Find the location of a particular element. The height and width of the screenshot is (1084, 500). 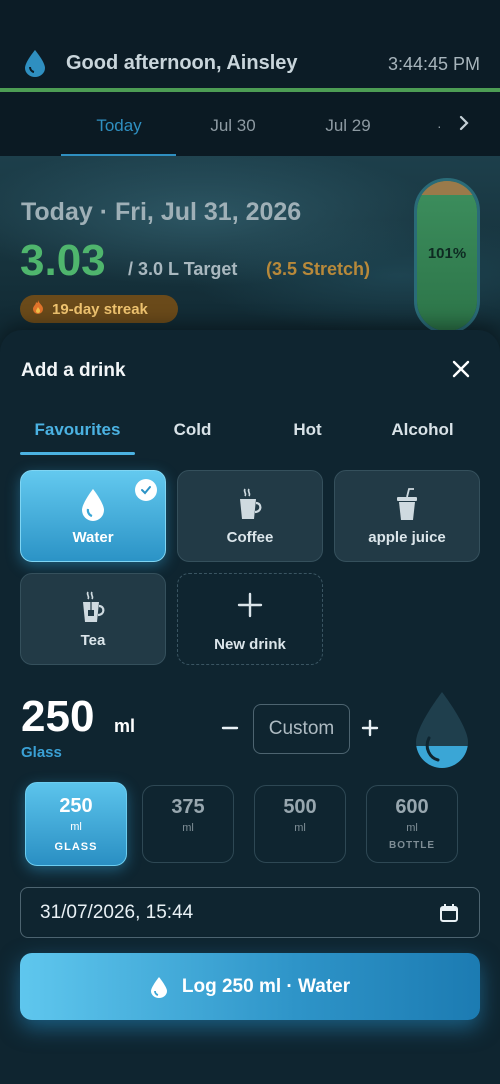

drink-label: New drink is located at coordinates (250, 644).